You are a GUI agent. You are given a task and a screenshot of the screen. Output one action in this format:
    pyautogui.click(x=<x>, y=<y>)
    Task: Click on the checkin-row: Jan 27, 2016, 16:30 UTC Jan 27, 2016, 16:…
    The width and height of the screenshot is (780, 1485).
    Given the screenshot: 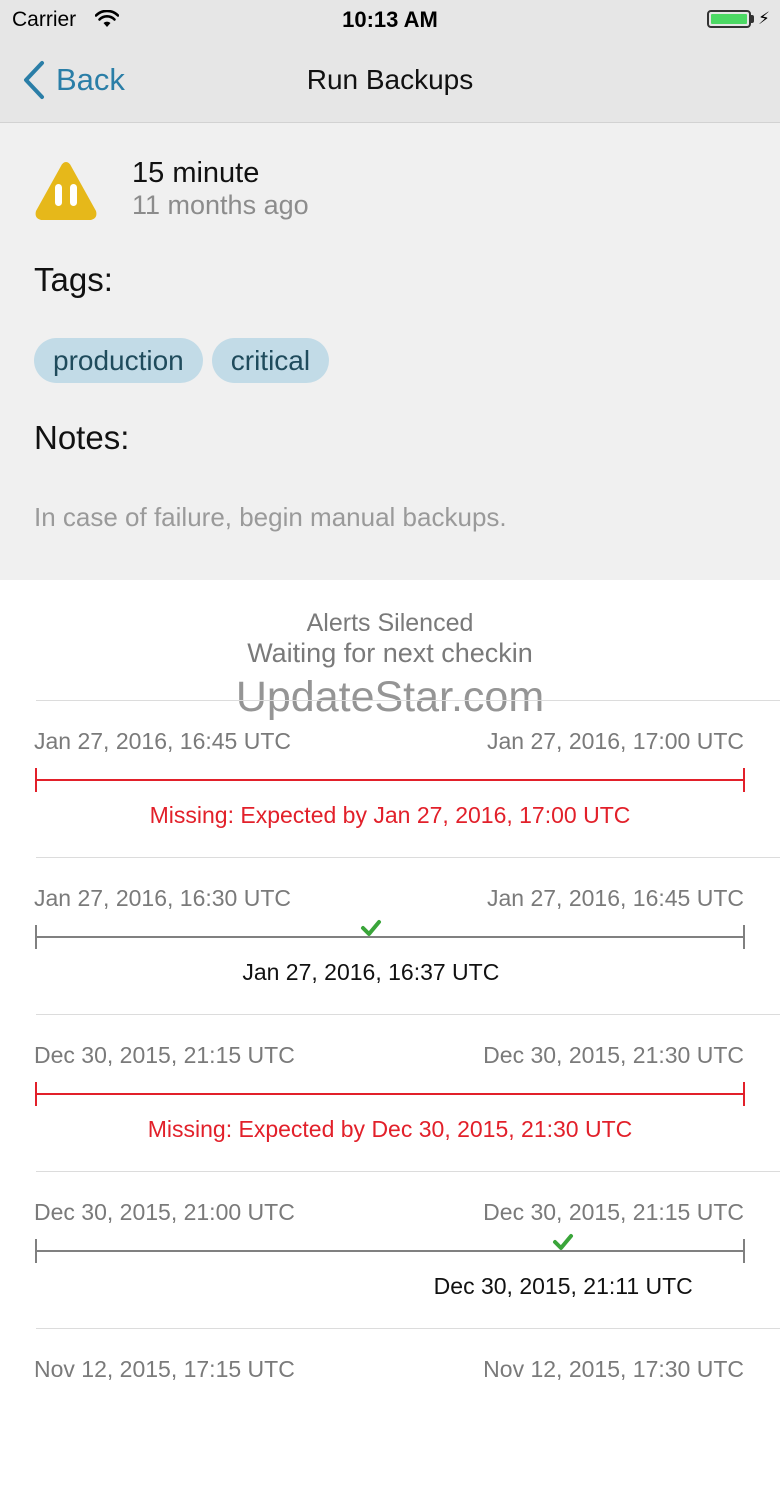 What is the action you would take?
    pyautogui.click(x=390, y=935)
    